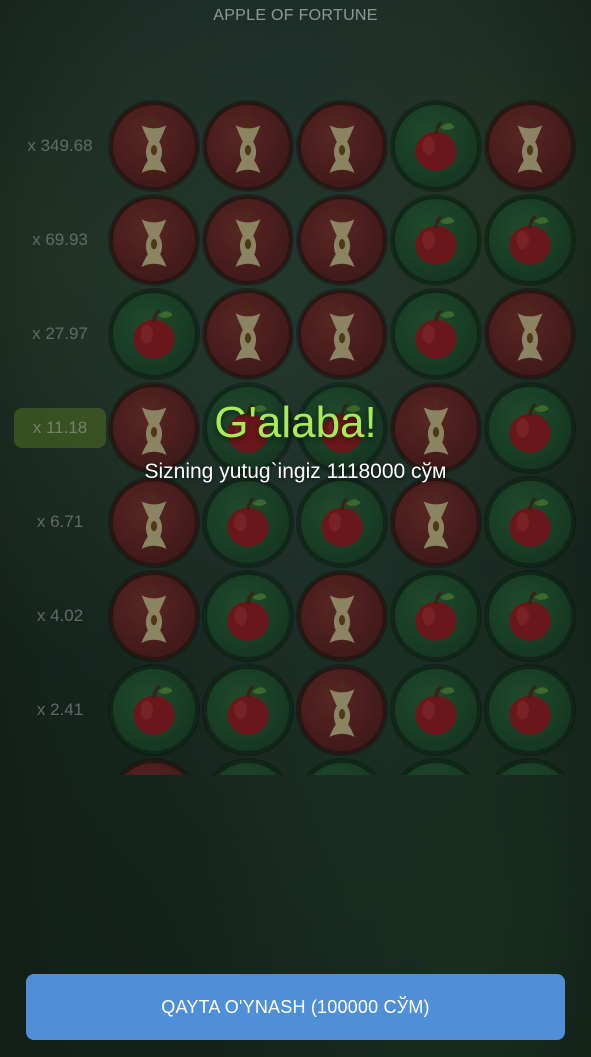 The width and height of the screenshot is (591, 1057). I want to click on result-panel: G'alaba! Sizning yutug`ingiz 1118000 сўм, so click(295, 441).